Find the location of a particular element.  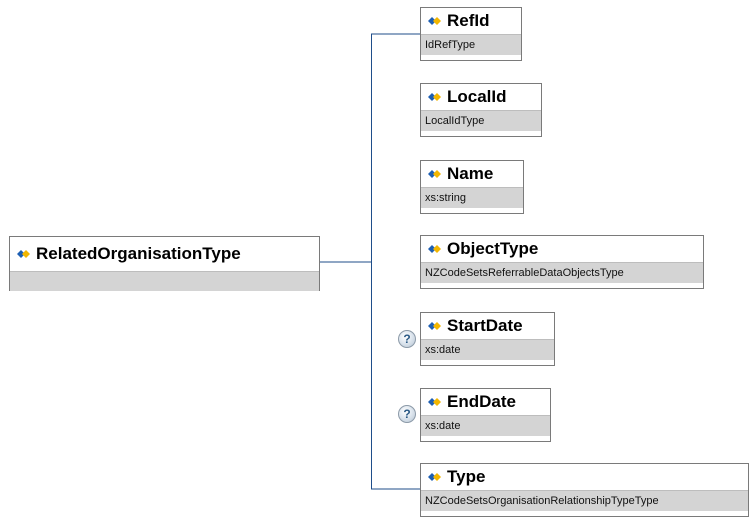

child-element-startdate: StartDate xs:date is located at coordinates (487, 339).